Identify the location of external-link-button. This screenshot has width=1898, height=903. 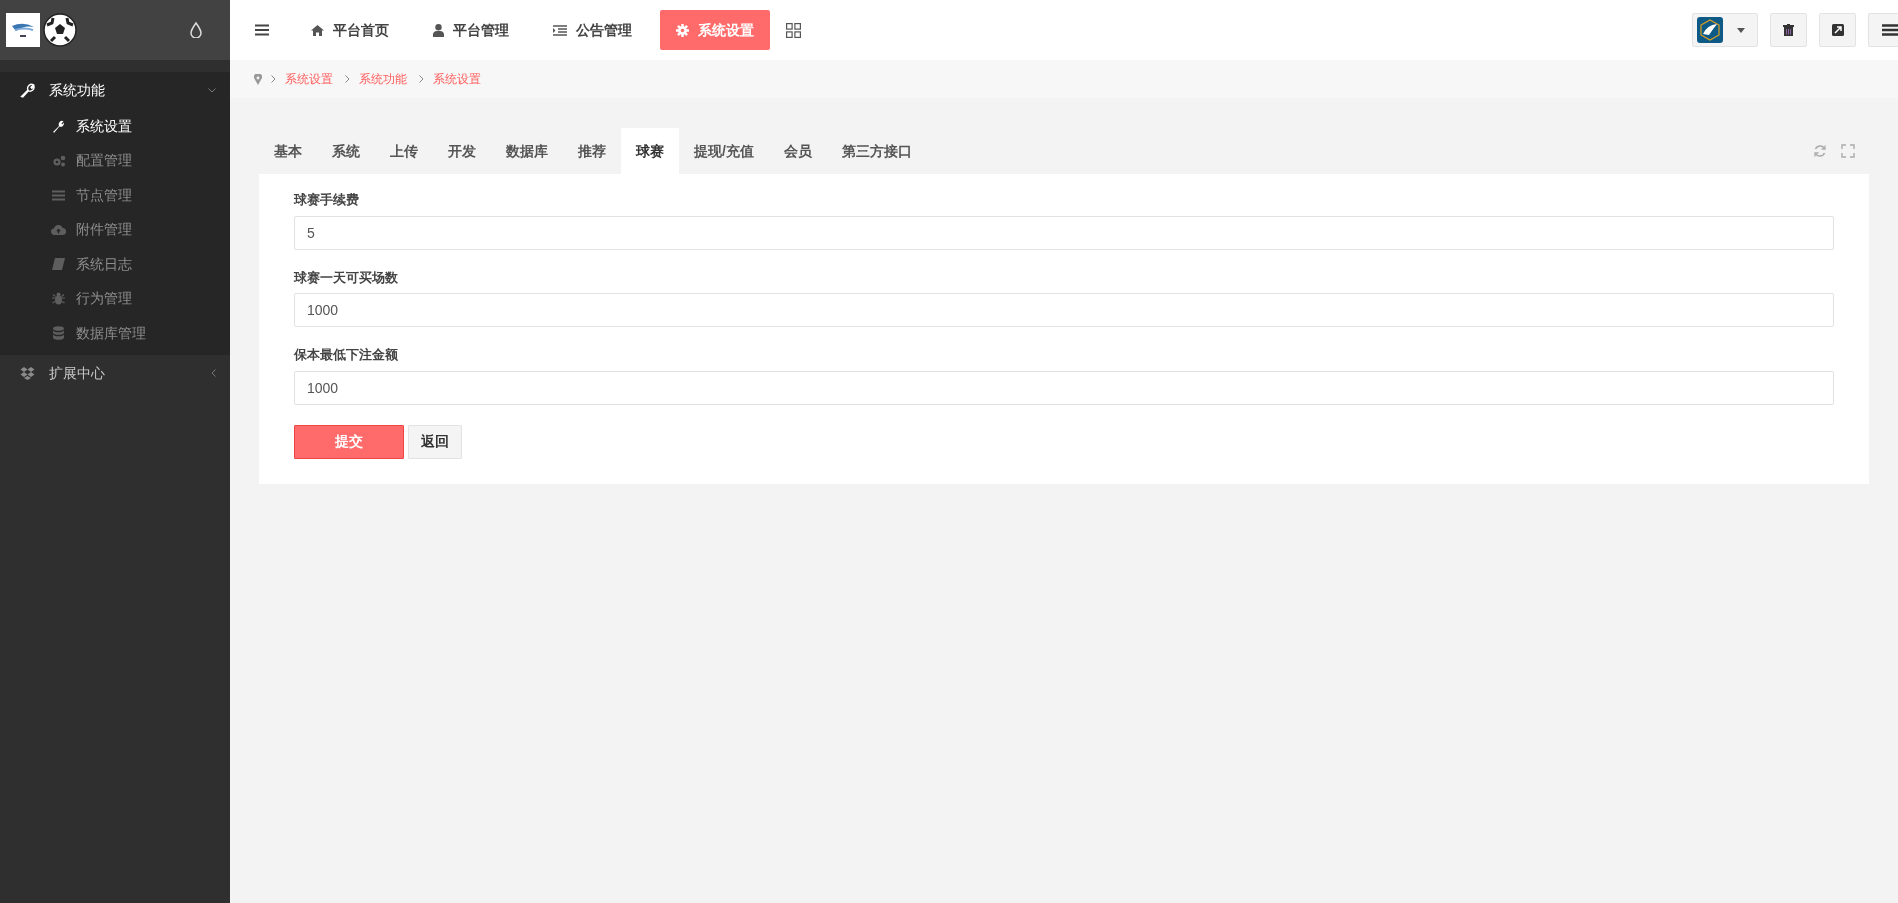
(1837, 30).